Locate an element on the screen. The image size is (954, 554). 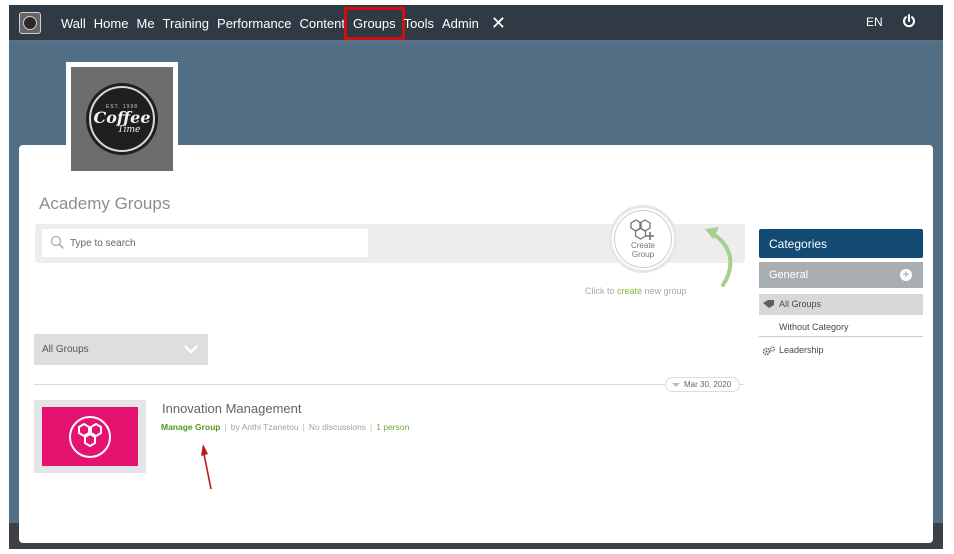
search-field-wrap is located at coordinates (205, 243).